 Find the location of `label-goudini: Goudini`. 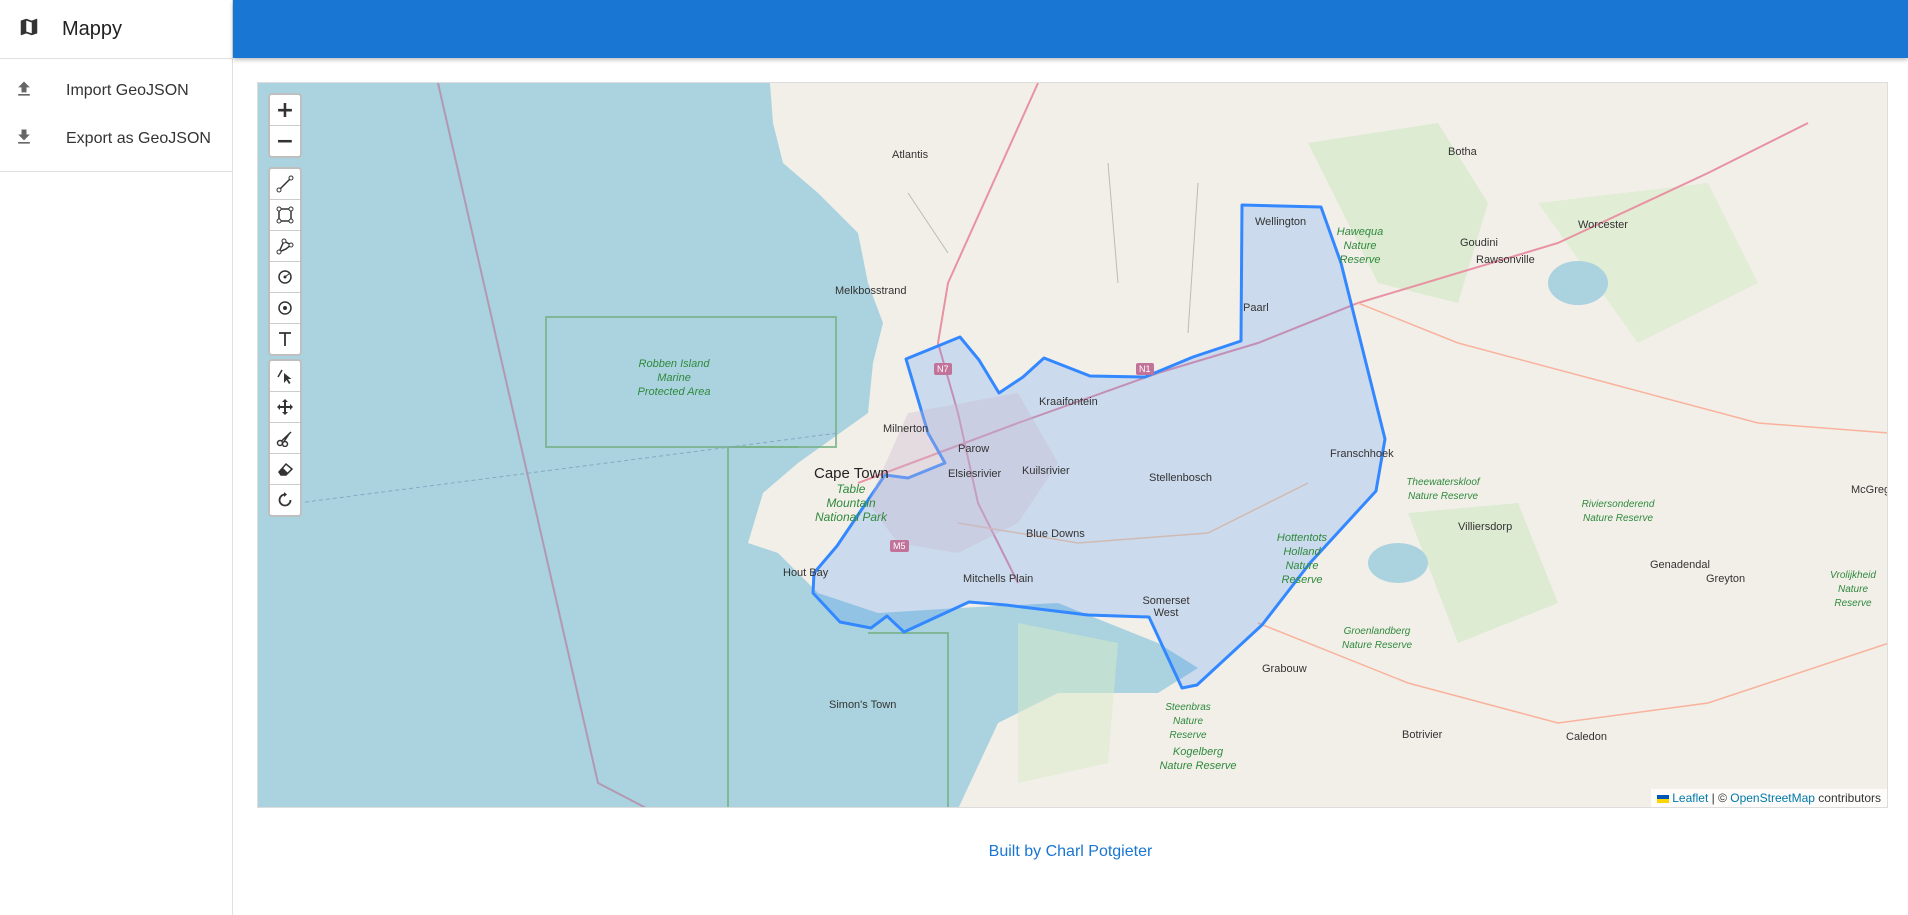

label-goudini: Goudini is located at coordinates (1479, 243).